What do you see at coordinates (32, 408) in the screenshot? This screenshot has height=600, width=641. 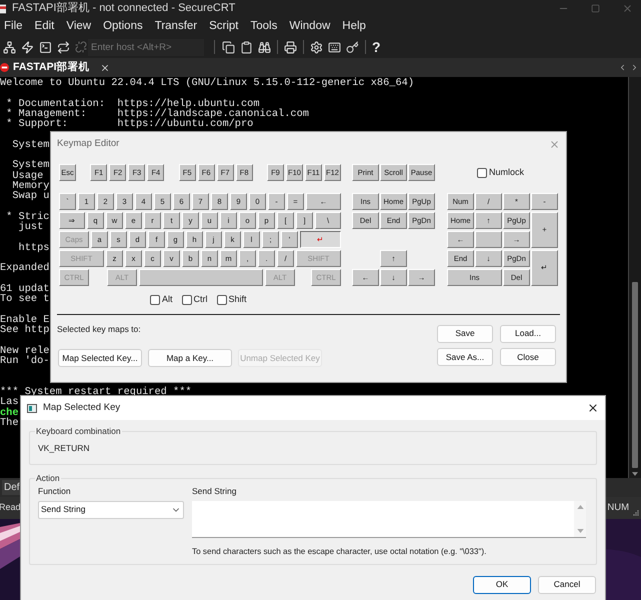 I see `window-icon` at bounding box center [32, 408].